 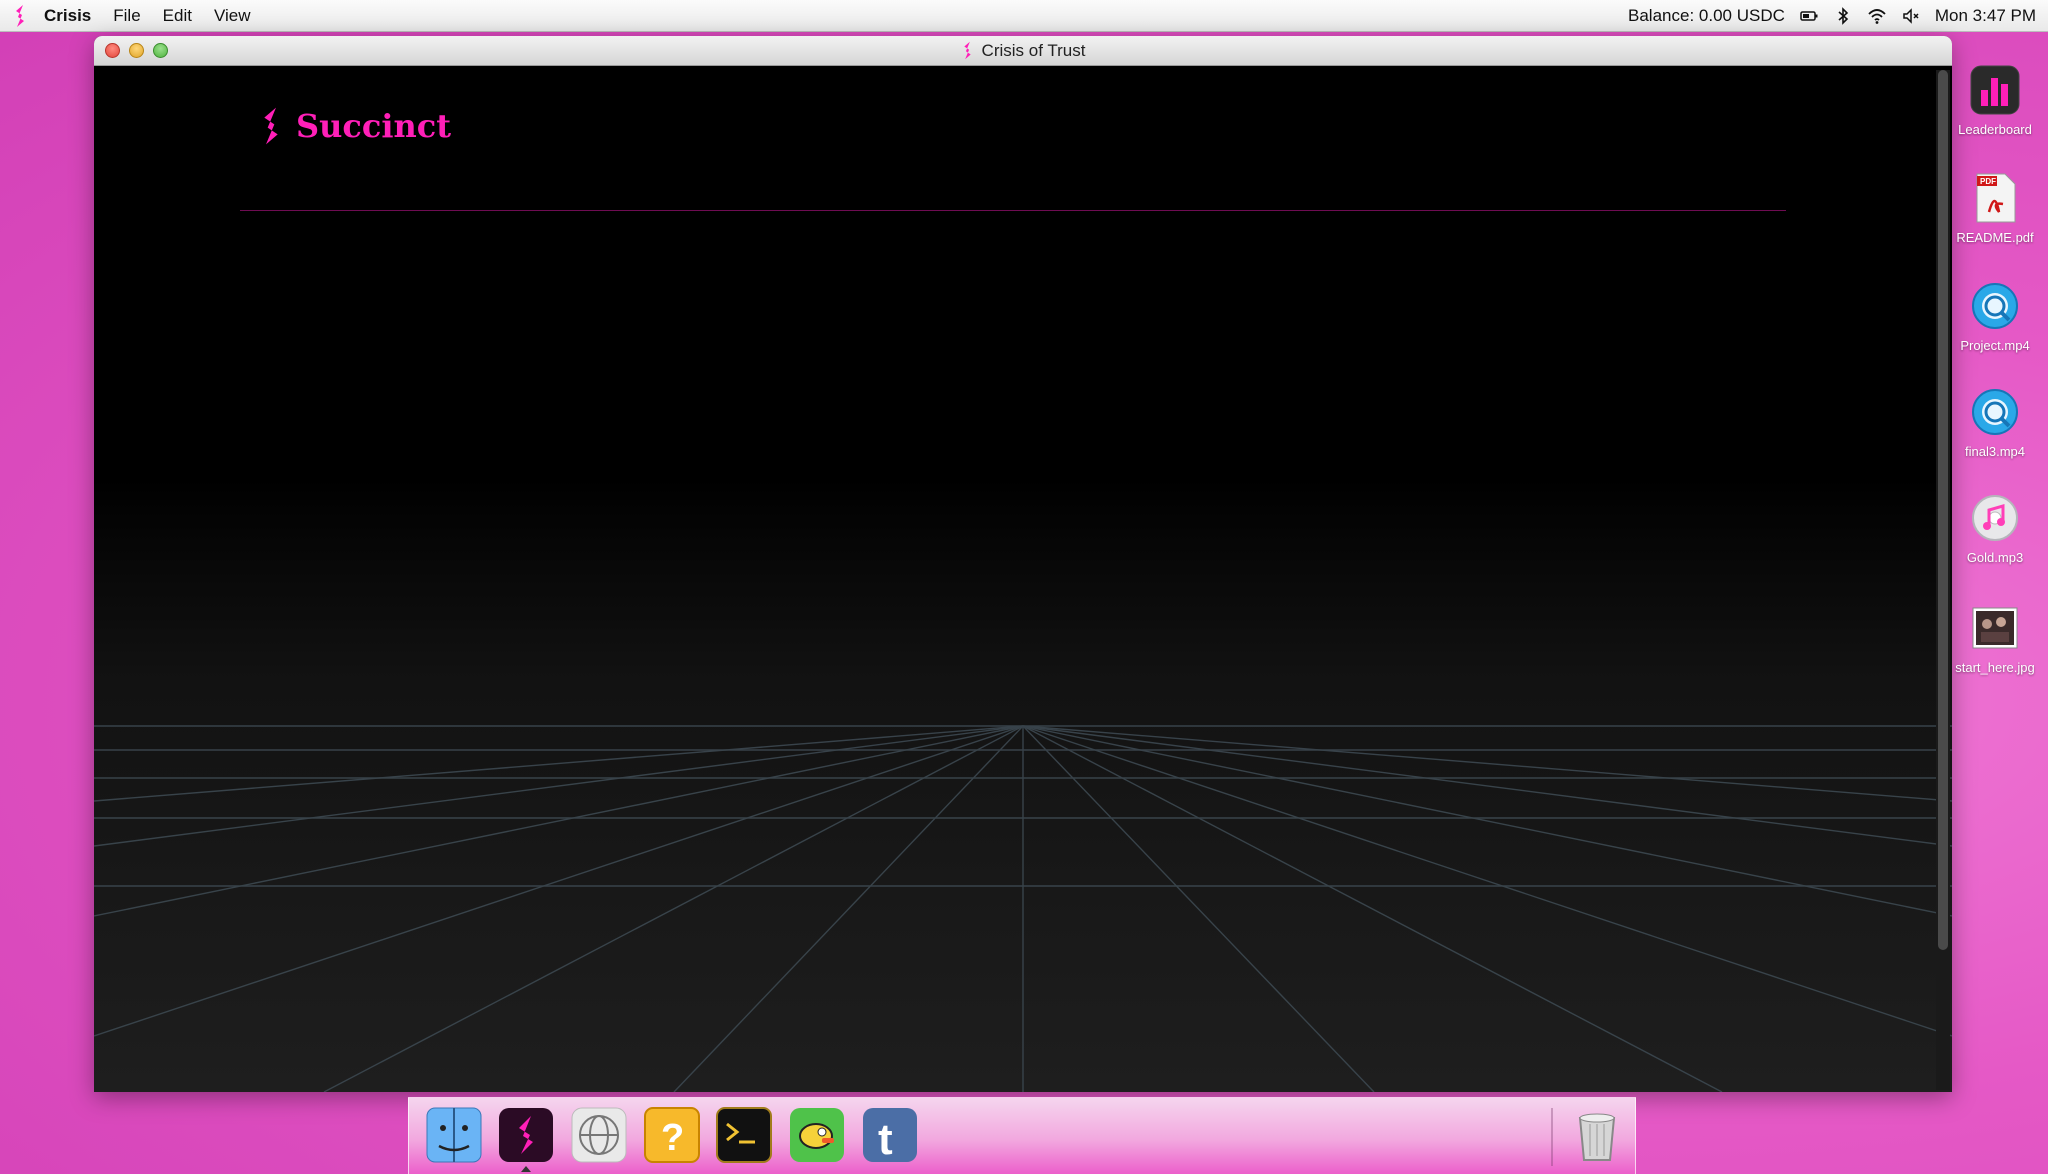 I want to click on desktop-icon-label: Leaderboard, so click(x=1995, y=129).